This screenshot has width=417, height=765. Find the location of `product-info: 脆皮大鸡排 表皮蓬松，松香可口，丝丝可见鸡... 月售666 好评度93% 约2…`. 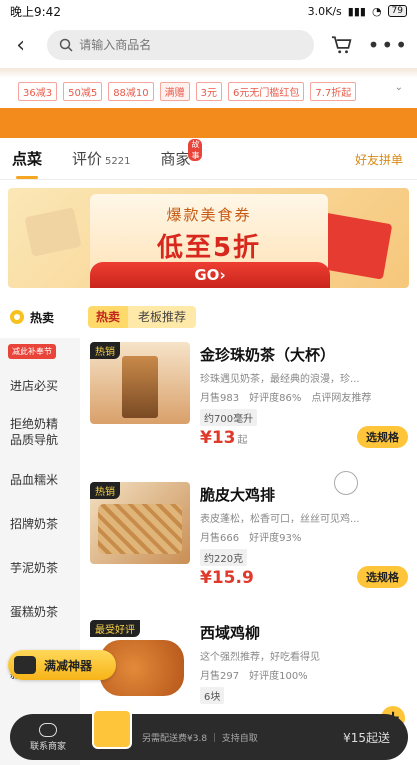

product-info: 脆皮大鸡排 表皮蓬松，松香可口，丝丝可见鸡... 月售666 好评度93% 约2… is located at coordinates (306, 535).